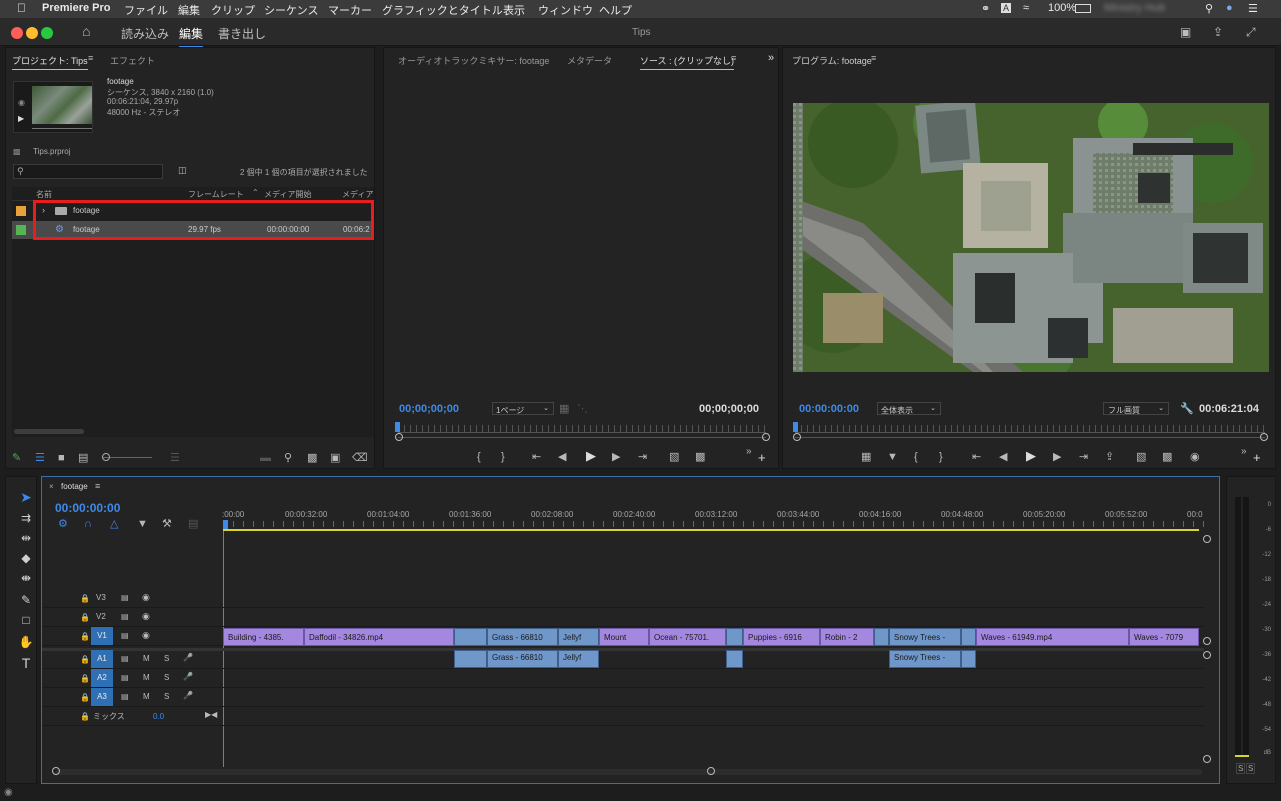 Image resolution: width=1281 pixels, height=801 pixels. I want to click on new-item-icon: ▣, so click(335, 458).